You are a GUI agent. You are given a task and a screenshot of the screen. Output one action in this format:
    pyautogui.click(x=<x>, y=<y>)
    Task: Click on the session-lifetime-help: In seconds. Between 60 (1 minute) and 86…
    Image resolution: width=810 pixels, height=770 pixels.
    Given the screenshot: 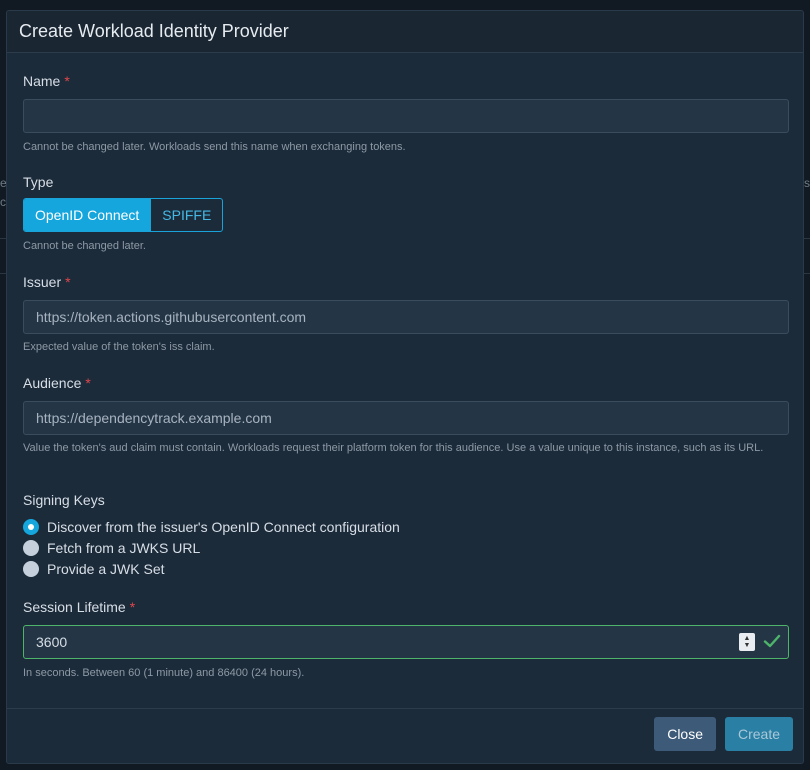 What is the action you would take?
    pyautogui.click(x=164, y=673)
    